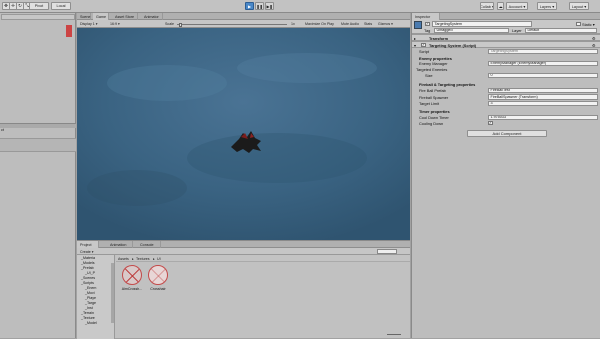 This screenshot has width=600, height=339. What do you see at coordinates (87, 268) in the screenshot?
I see `tree-item: _Prefab` at bounding box center [87, 268].